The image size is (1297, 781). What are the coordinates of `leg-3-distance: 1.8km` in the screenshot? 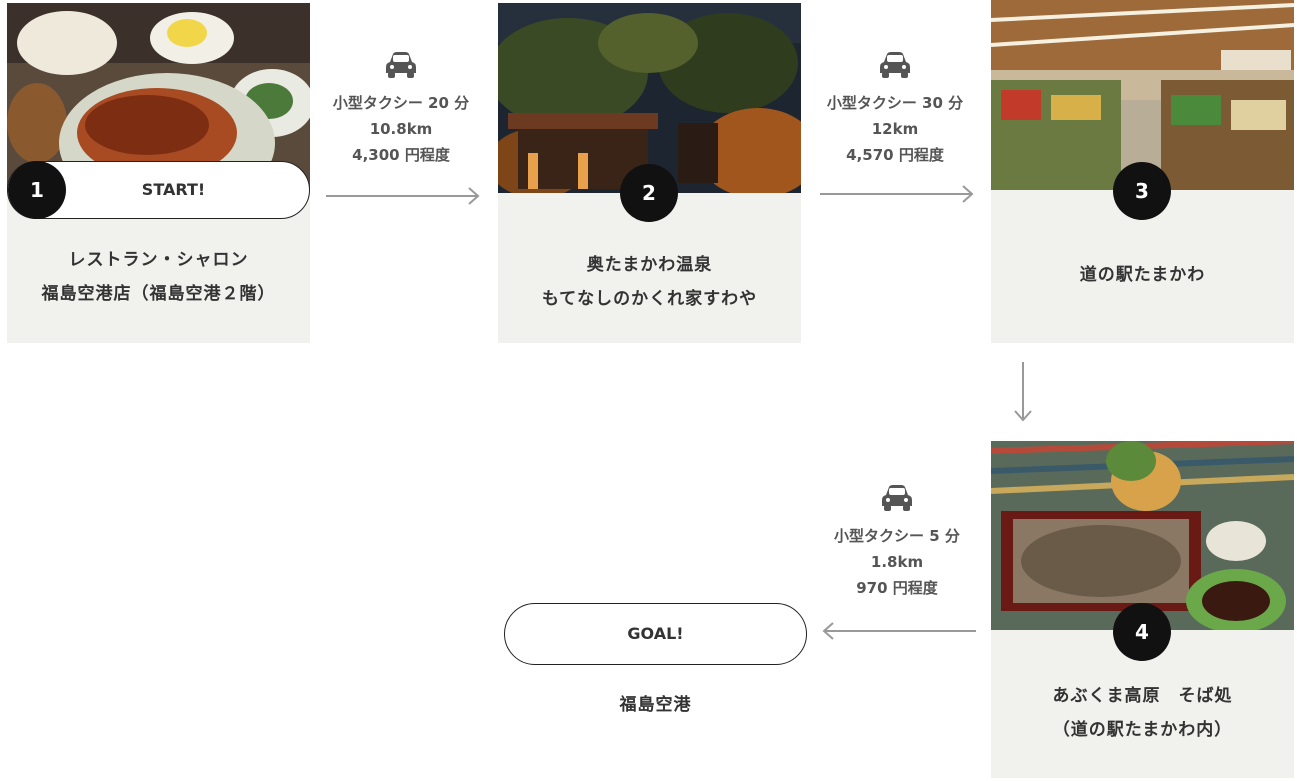 It's located at (897, 562).